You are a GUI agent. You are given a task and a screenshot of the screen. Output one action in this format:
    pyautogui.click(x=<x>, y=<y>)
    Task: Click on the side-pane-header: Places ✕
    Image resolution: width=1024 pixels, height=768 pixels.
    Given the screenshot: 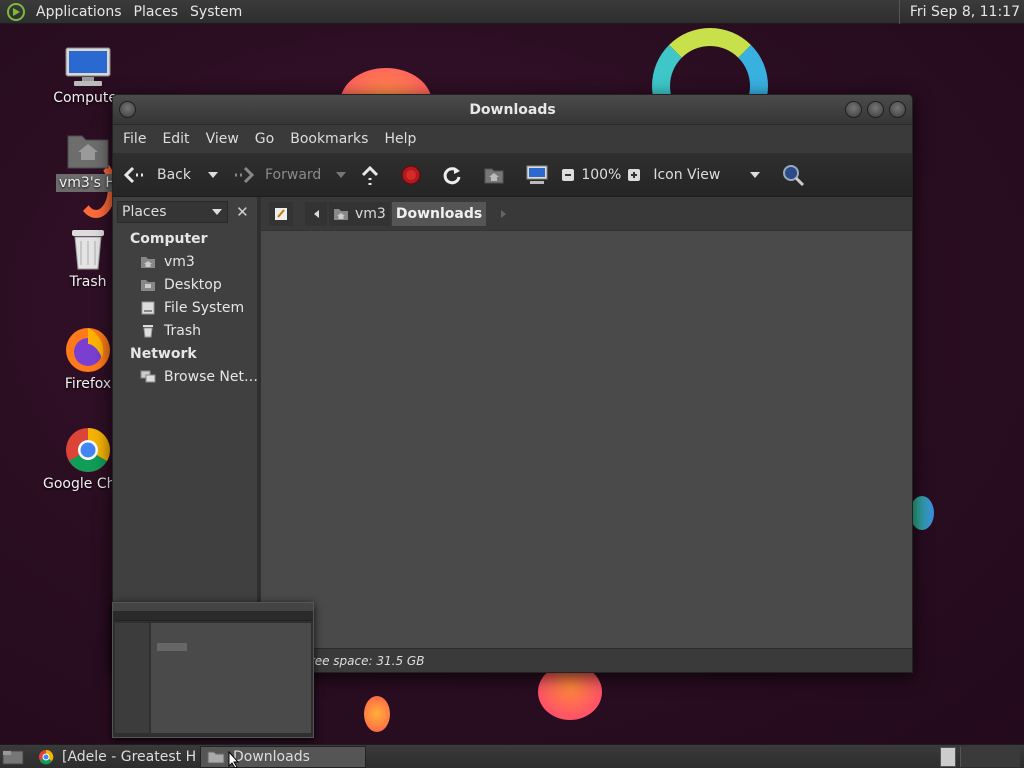 What is the action you would take?
    pyautogui.click(x=185, y=212)
    